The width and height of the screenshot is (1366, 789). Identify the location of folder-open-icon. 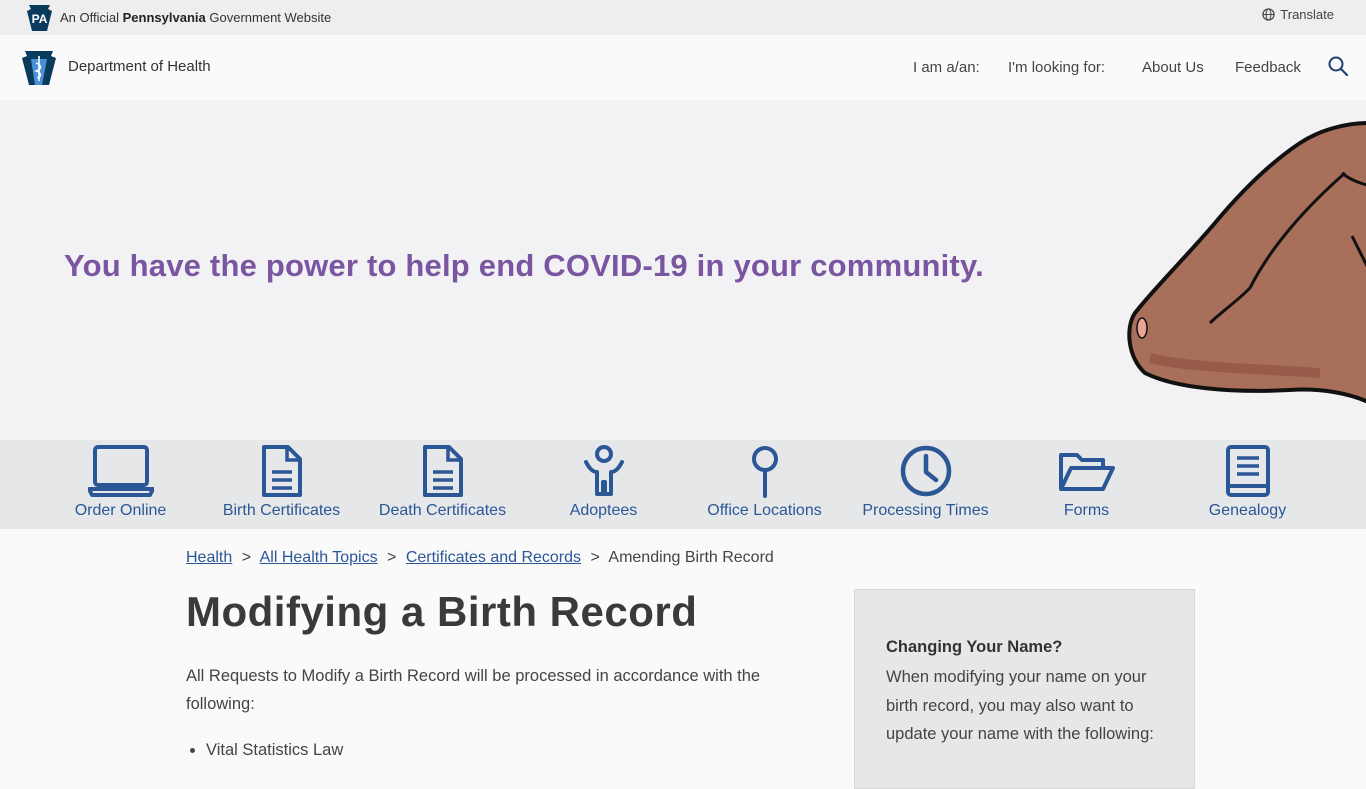
(1086, 472).